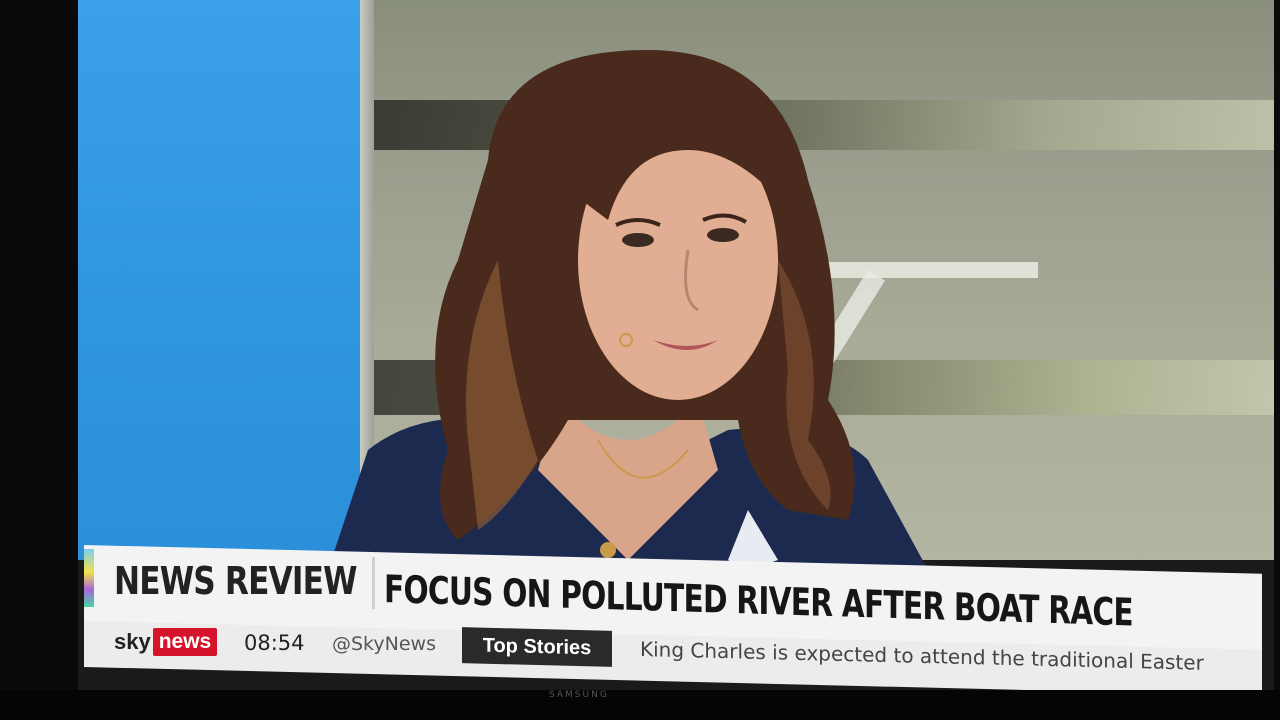 The height and width of the screenshot is (720, 1280). Describe the element at coordinates (384, 644) in the screenshot. I see `social-handle: @SkyNews` at that location.